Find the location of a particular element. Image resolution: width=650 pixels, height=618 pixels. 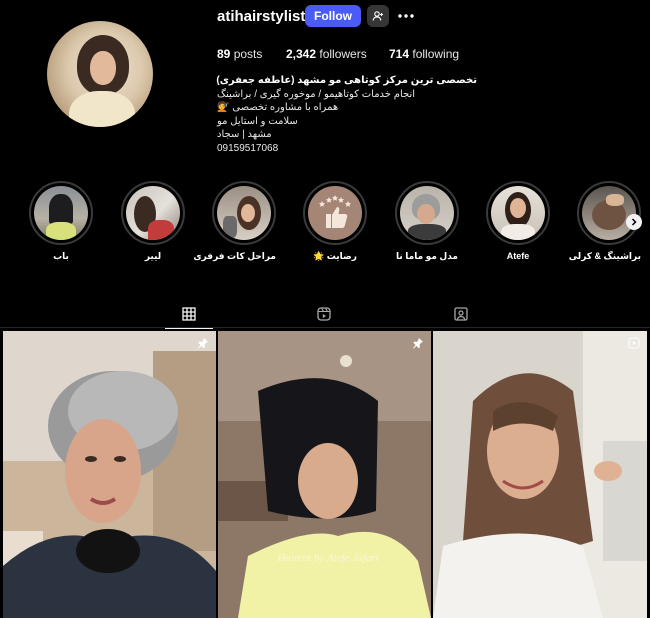

chevron-right-icon is located at coordinates (634, 222).